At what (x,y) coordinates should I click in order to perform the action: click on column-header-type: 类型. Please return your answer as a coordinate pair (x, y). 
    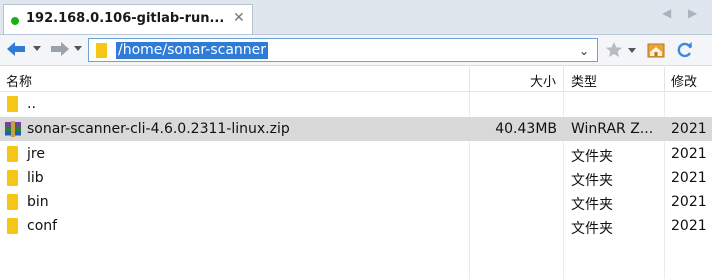
    Looking at the image, I should click on (584, 80).